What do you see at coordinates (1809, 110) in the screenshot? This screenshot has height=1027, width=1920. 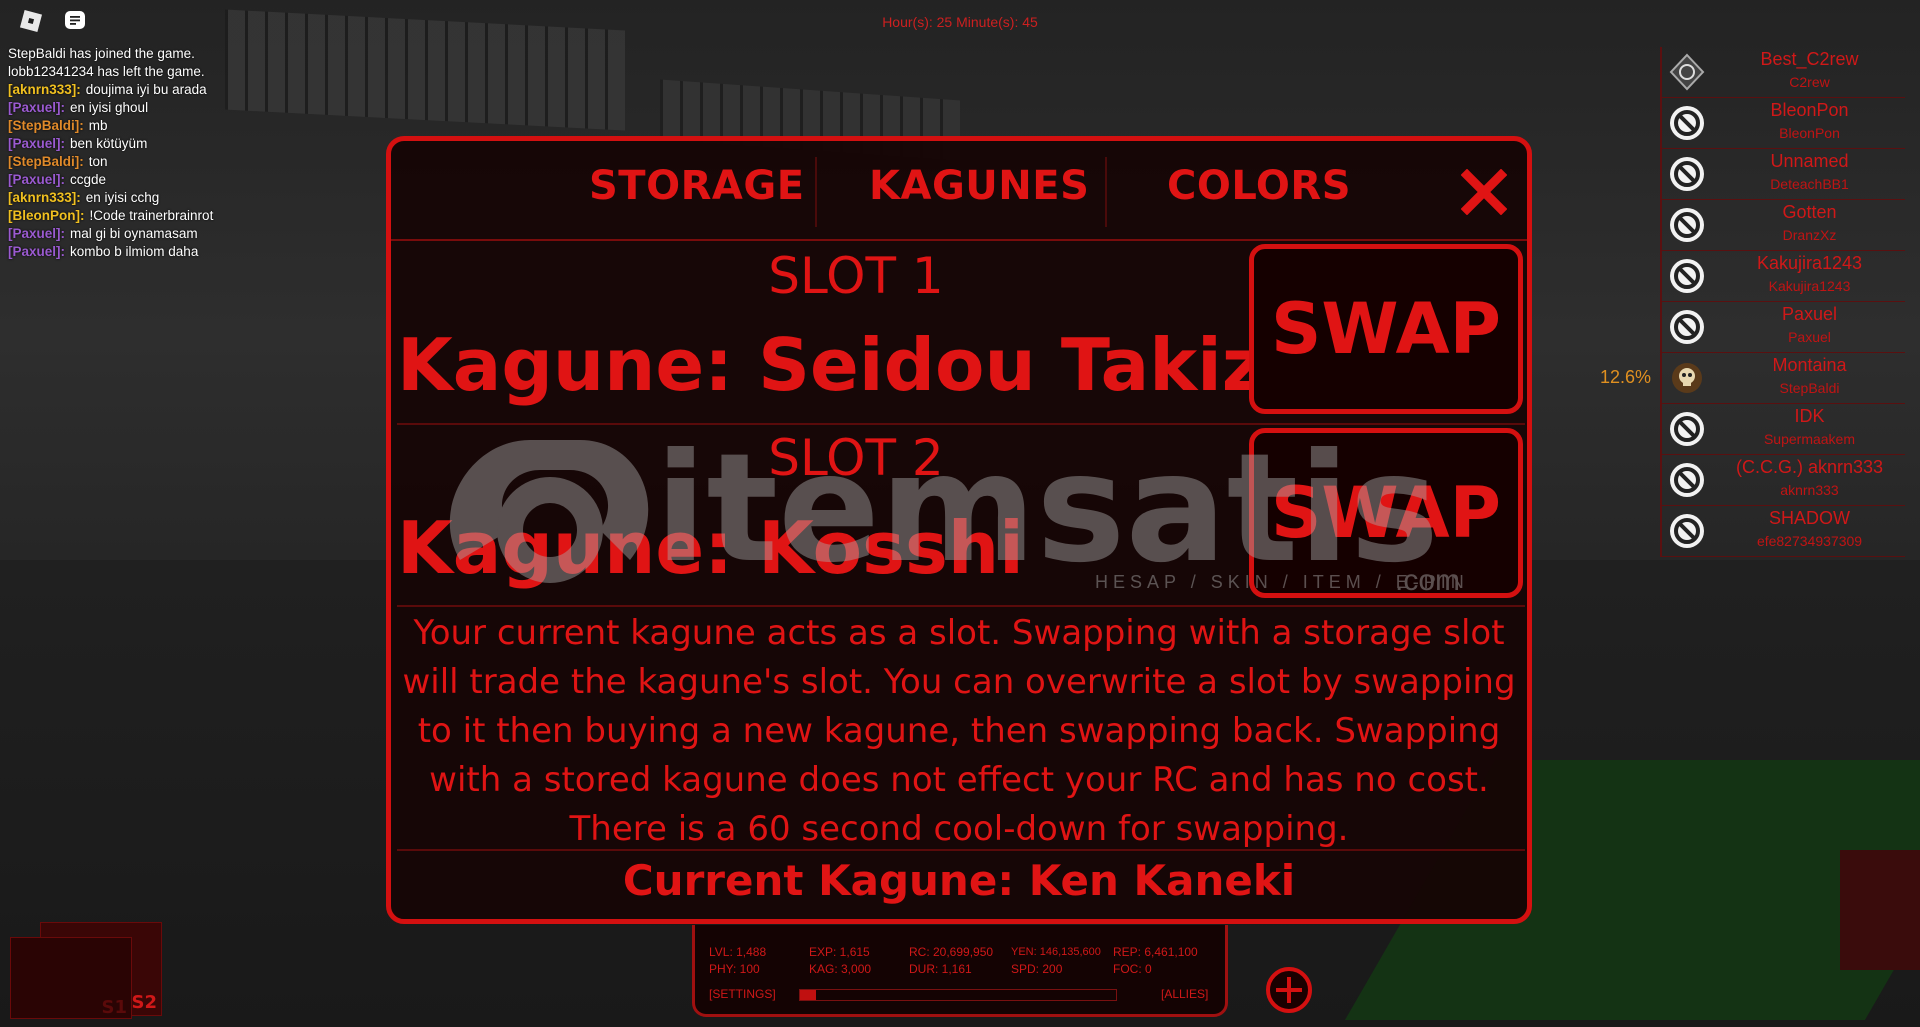 I see `player-name: BleonPon` at bounding box center [1809, 110].